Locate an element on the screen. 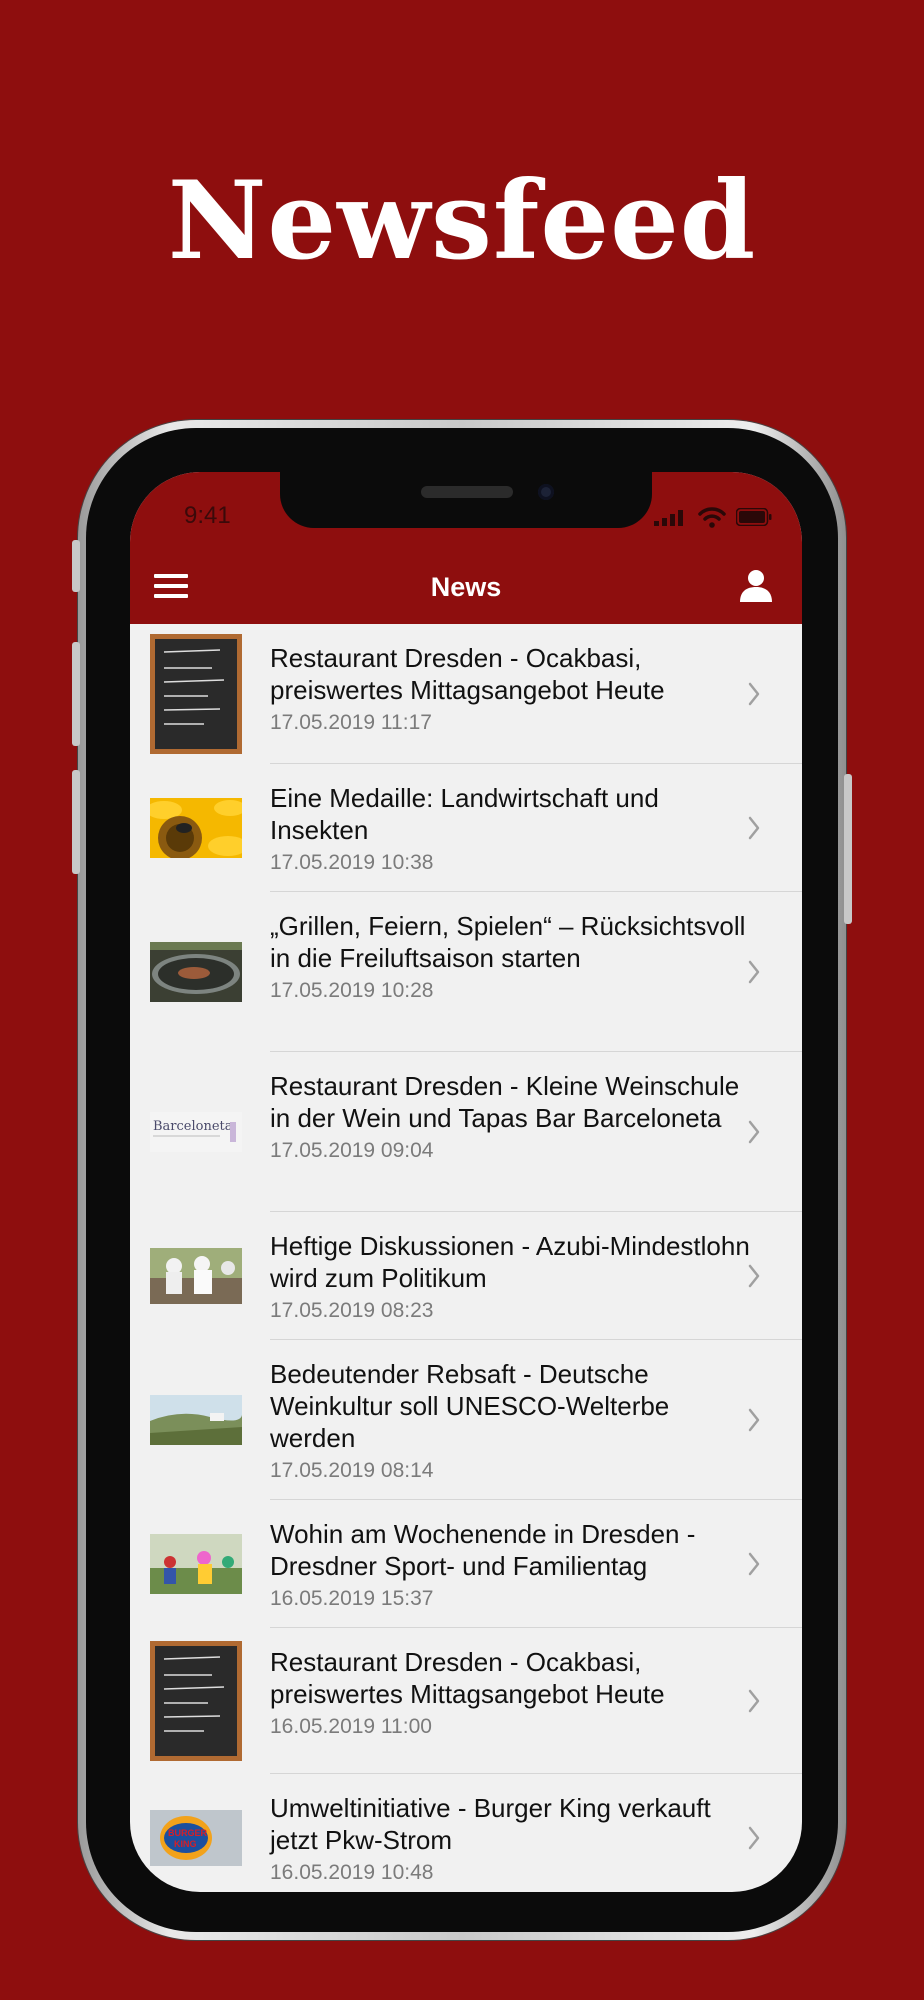 This screenshot has height=2000, width=924. status-bar: 9:41 is located at coordinates (466, 512).